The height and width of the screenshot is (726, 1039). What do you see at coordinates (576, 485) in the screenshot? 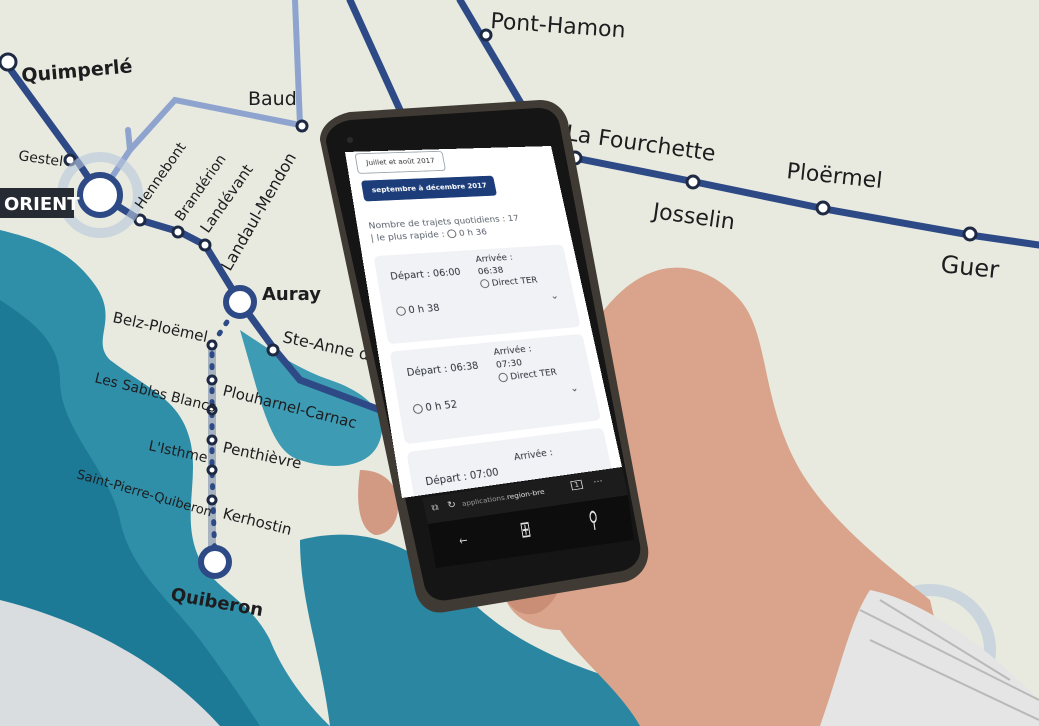
I see `tab-count-button: 1` at bounding box center [576, 485].